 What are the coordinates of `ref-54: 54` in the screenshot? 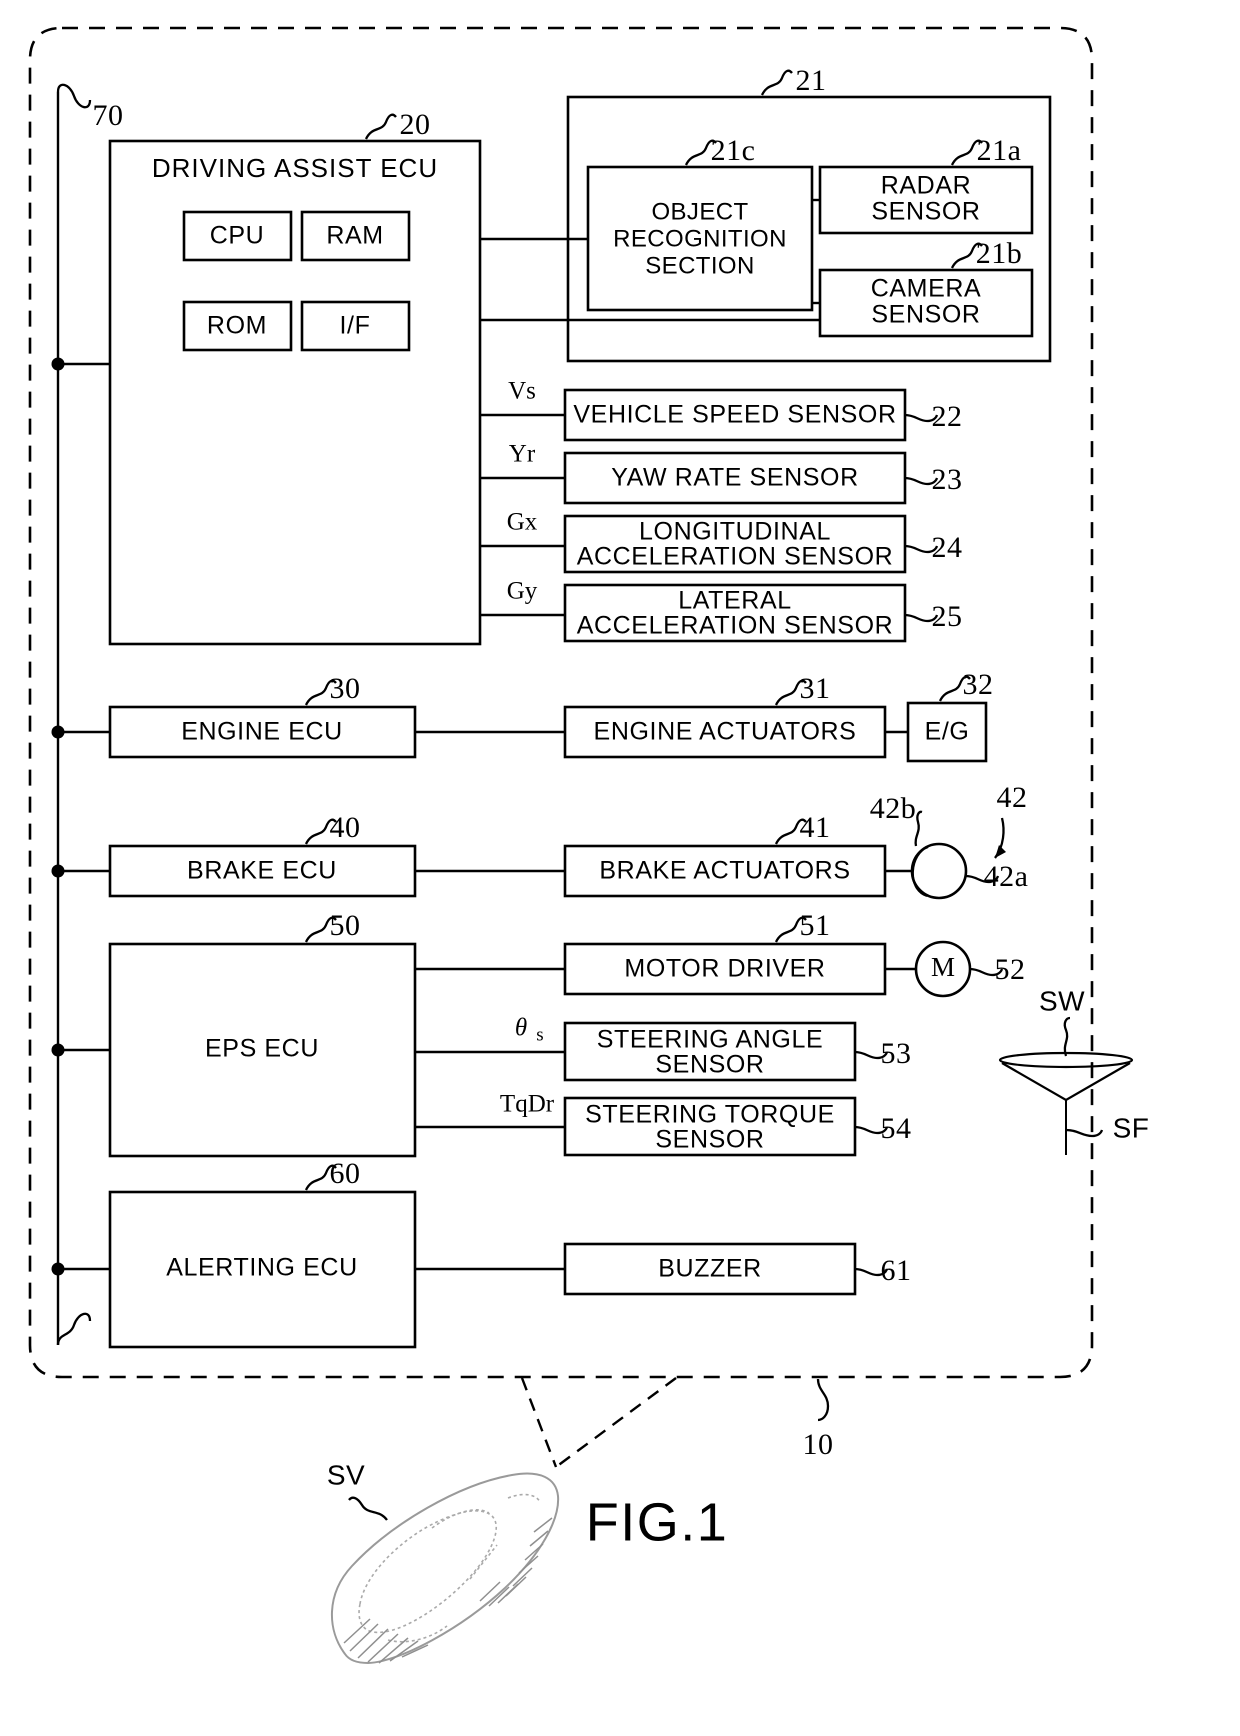 It's located at (896, 1128).